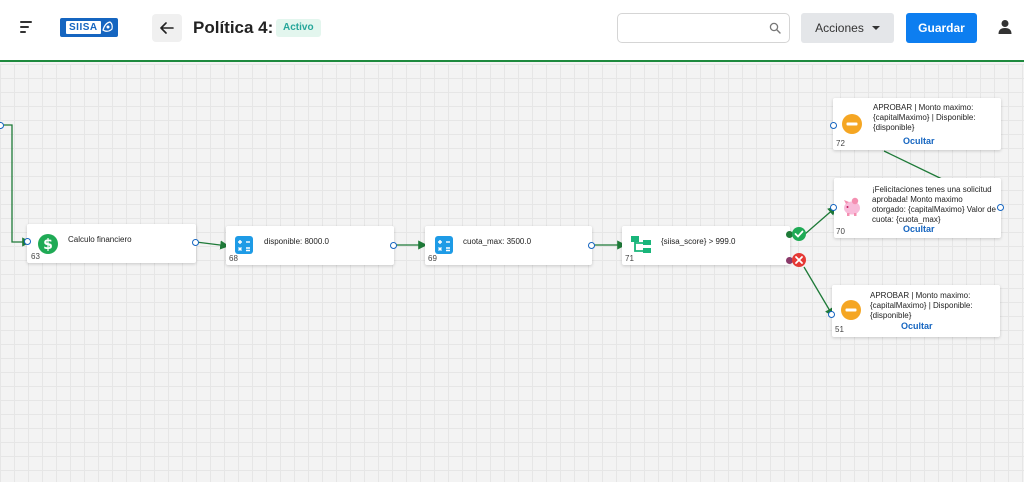 Image resolution: width=1024 pixels, height=482 pixels. I want to click on user-icon, so click(1005, 27).